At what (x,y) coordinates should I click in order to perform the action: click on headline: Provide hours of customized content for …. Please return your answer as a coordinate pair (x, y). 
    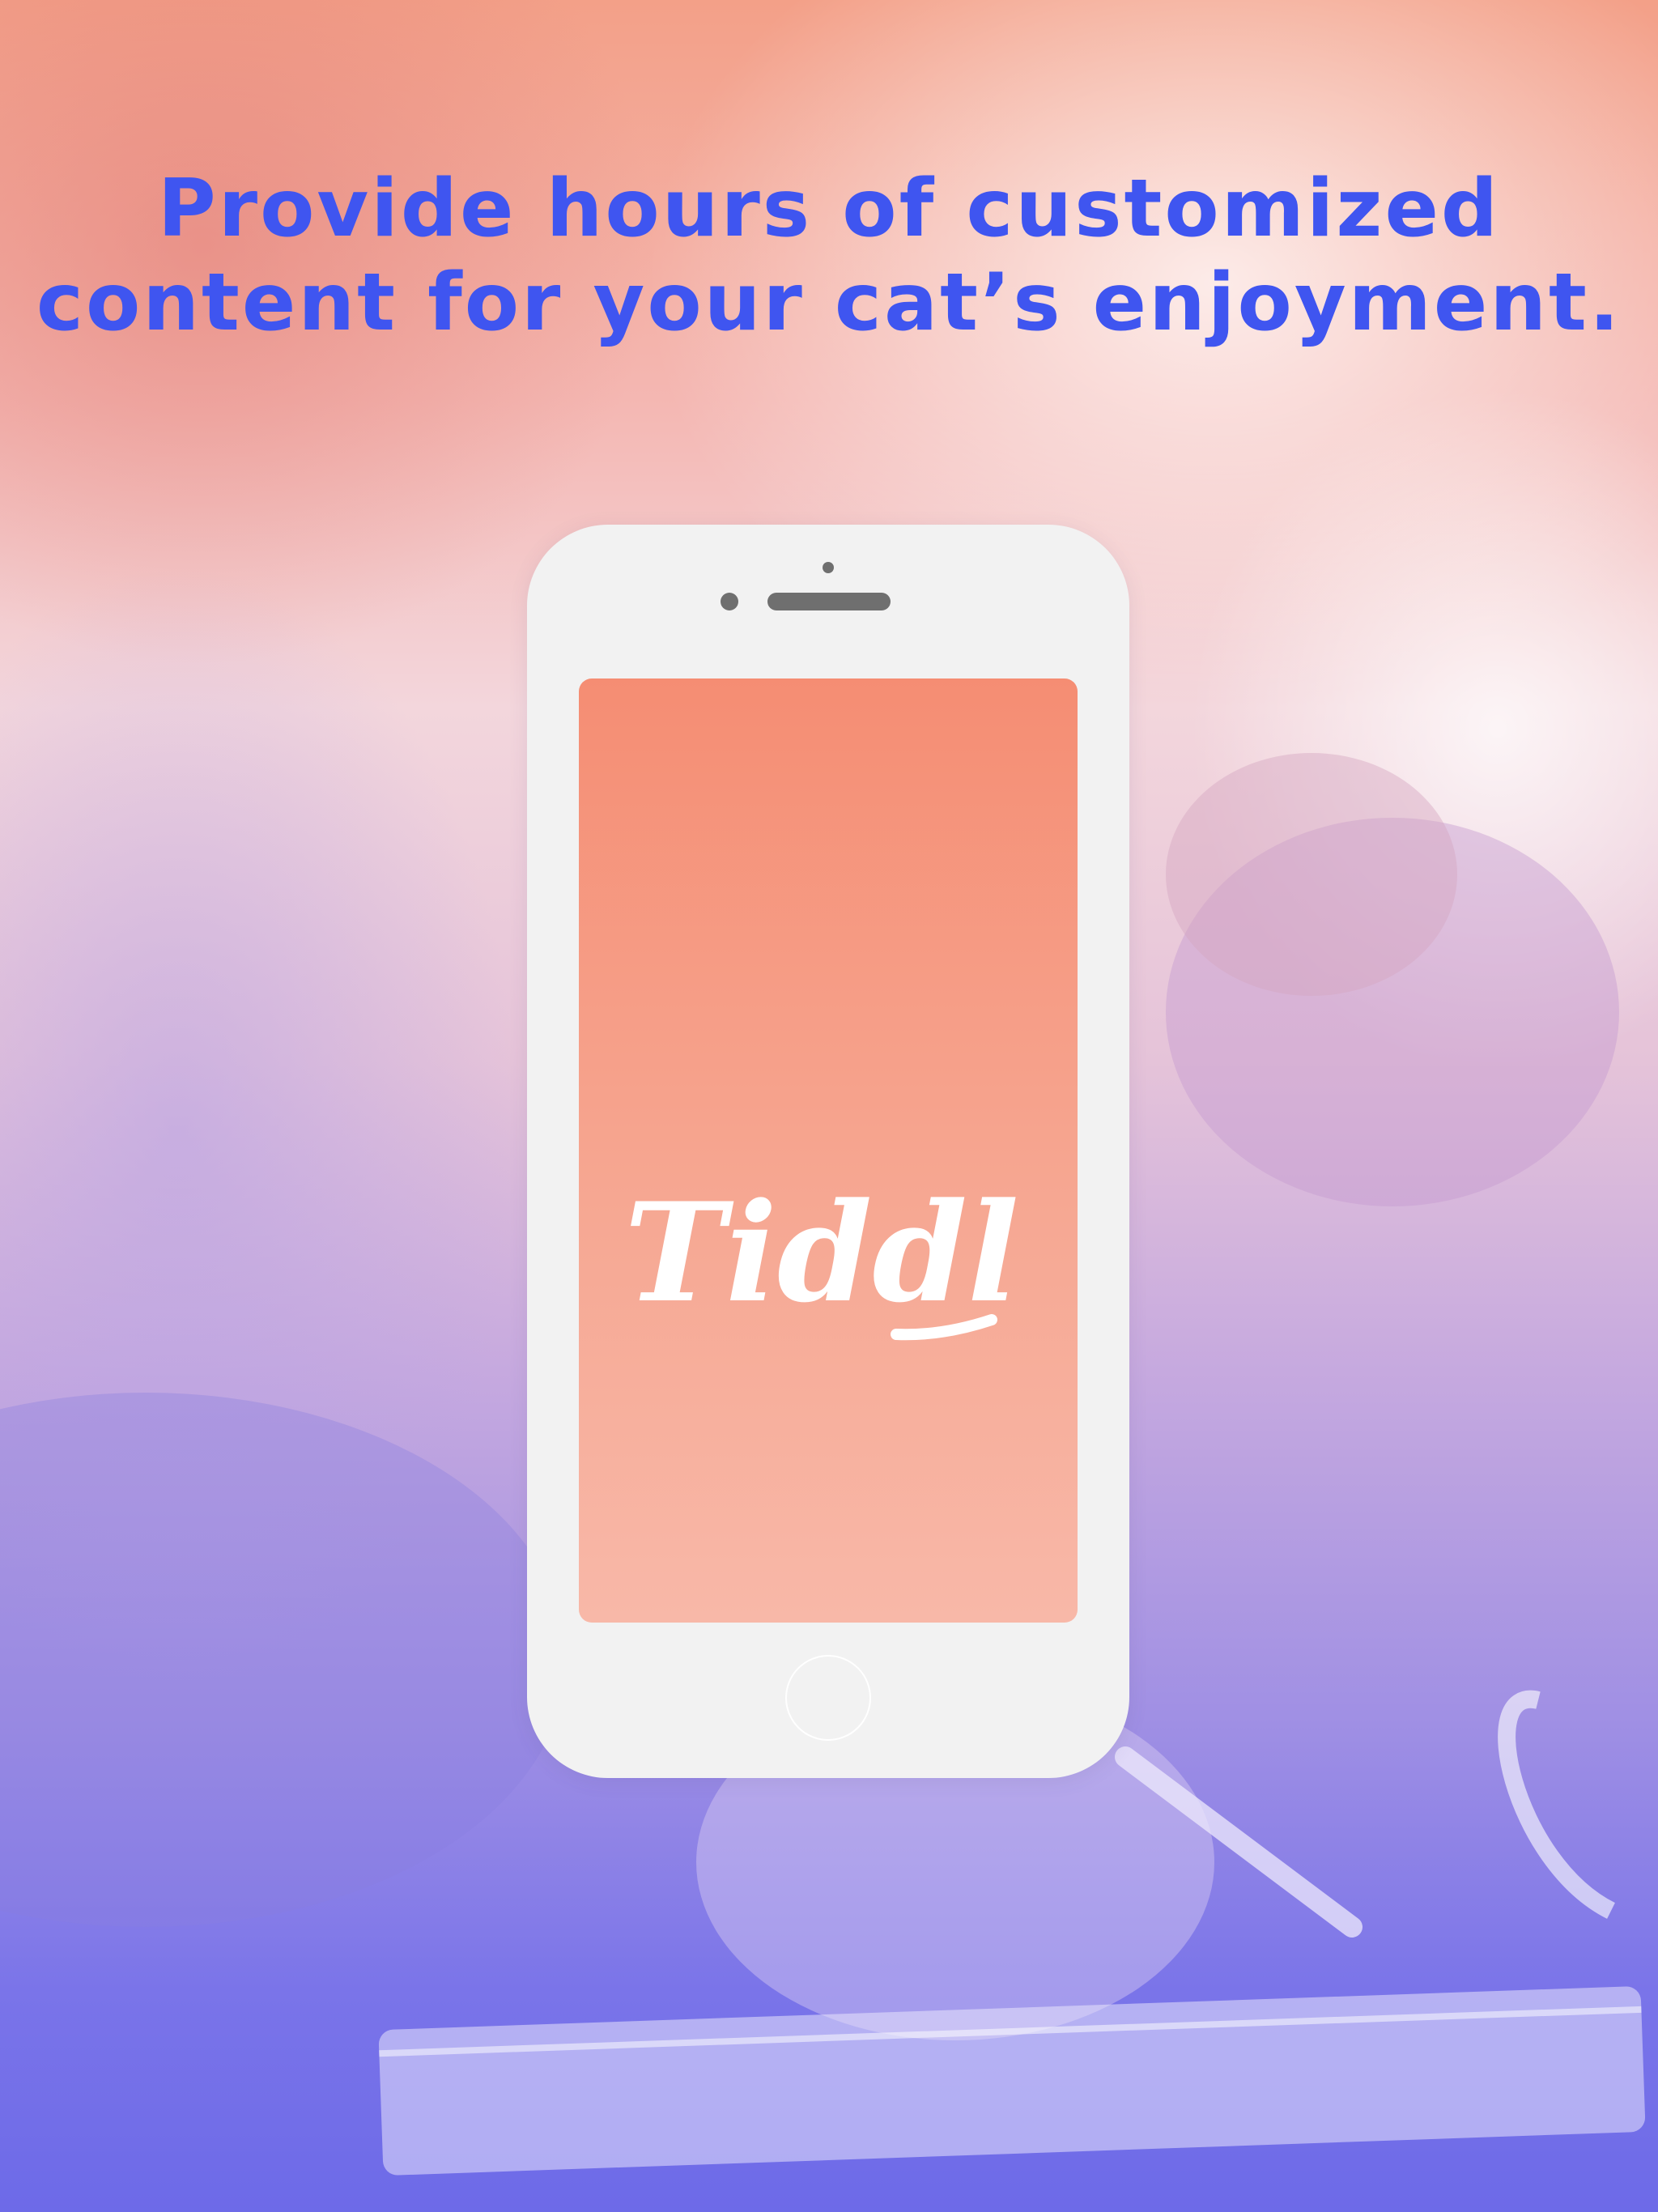
    Looking at the image, I should click on (829, 256).